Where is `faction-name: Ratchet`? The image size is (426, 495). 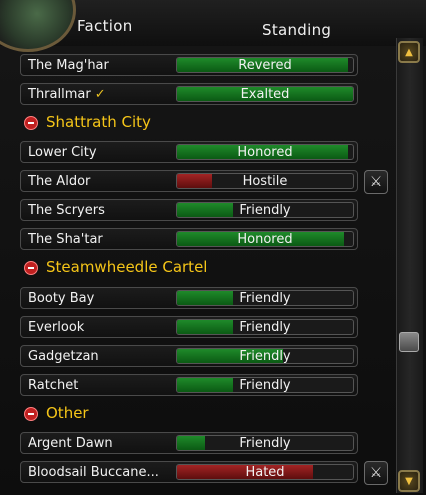
faction-name: Ratchet is located at coordinates (53, 385).